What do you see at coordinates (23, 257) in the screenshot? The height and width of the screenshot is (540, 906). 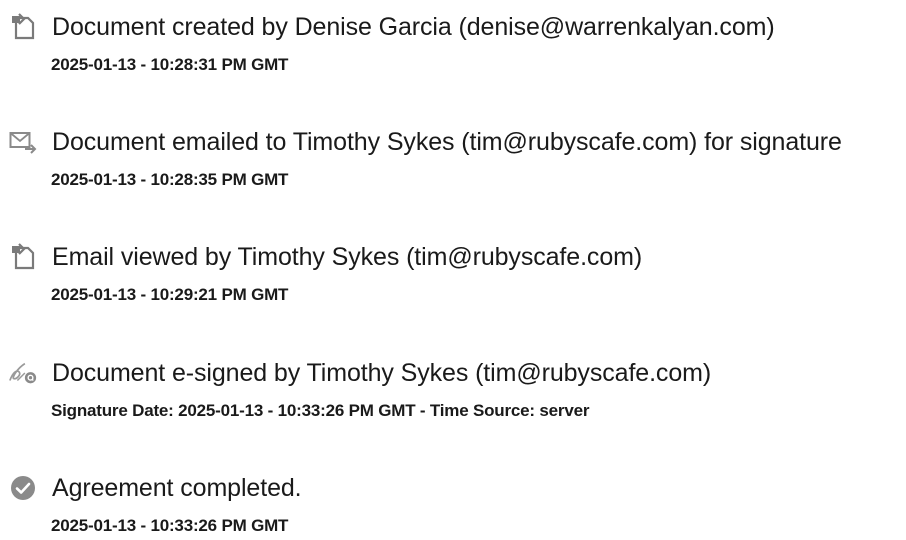 I see `email-viewed-icon` at bounding box center [23, 257].